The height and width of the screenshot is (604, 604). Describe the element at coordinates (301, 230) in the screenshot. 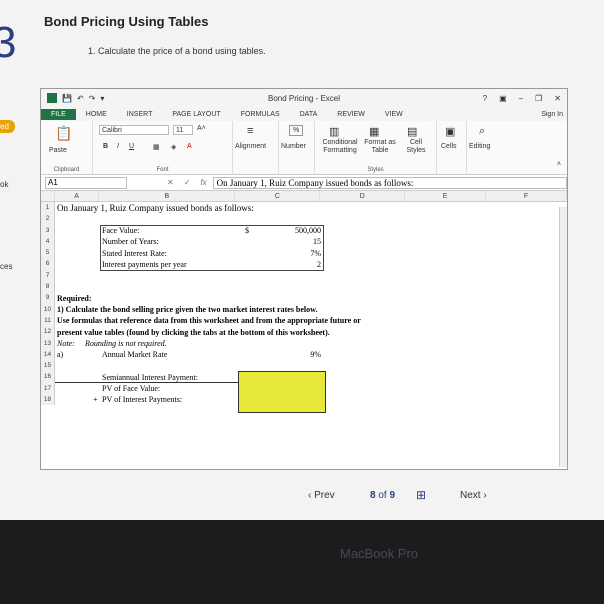

I see `cell-c3: 500,000` at that location.